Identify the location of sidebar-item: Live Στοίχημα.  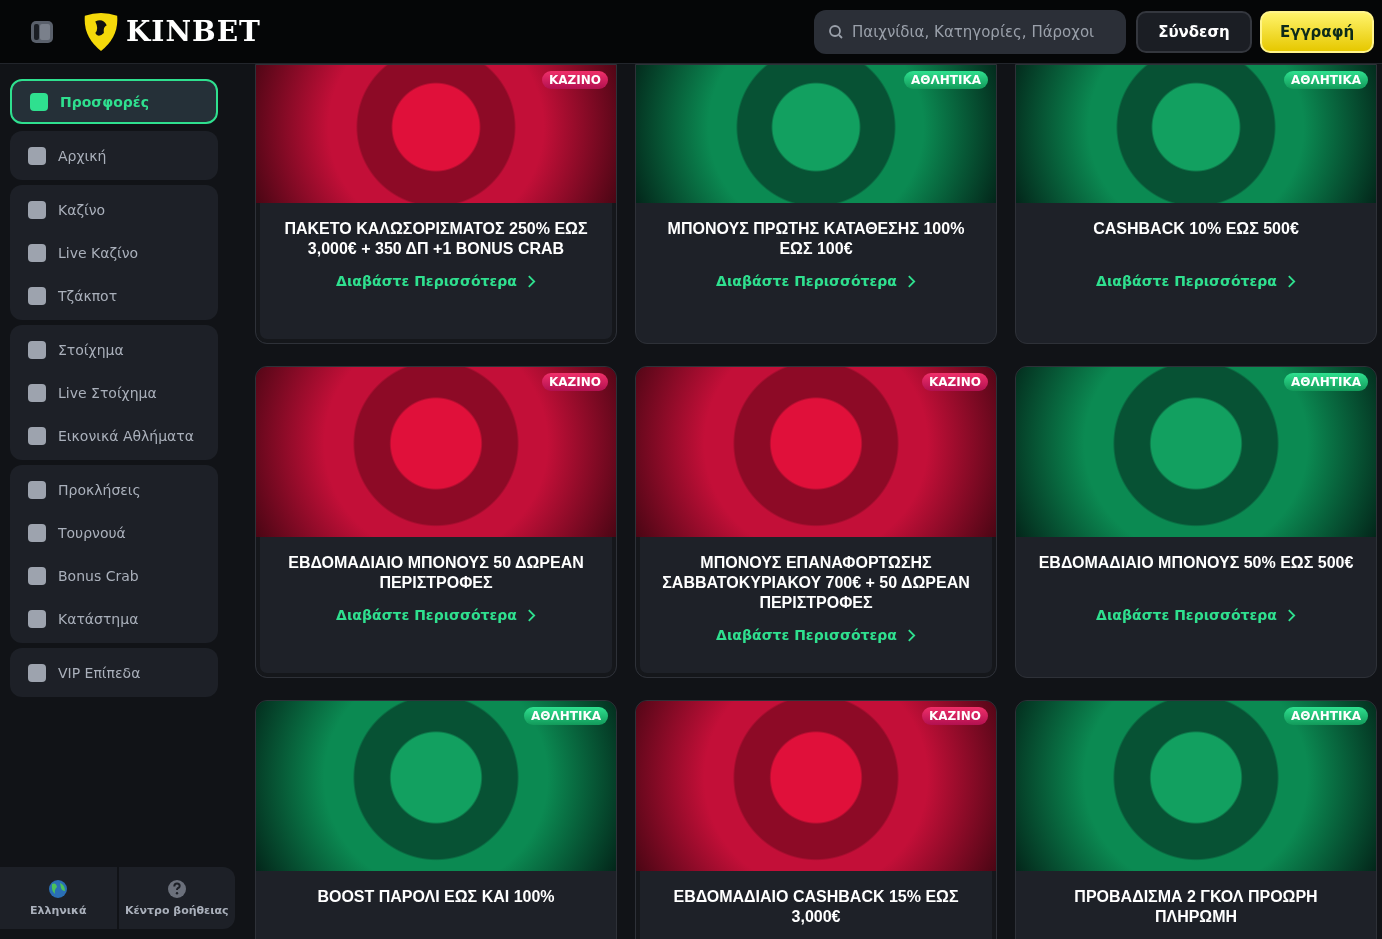
(114, 392).